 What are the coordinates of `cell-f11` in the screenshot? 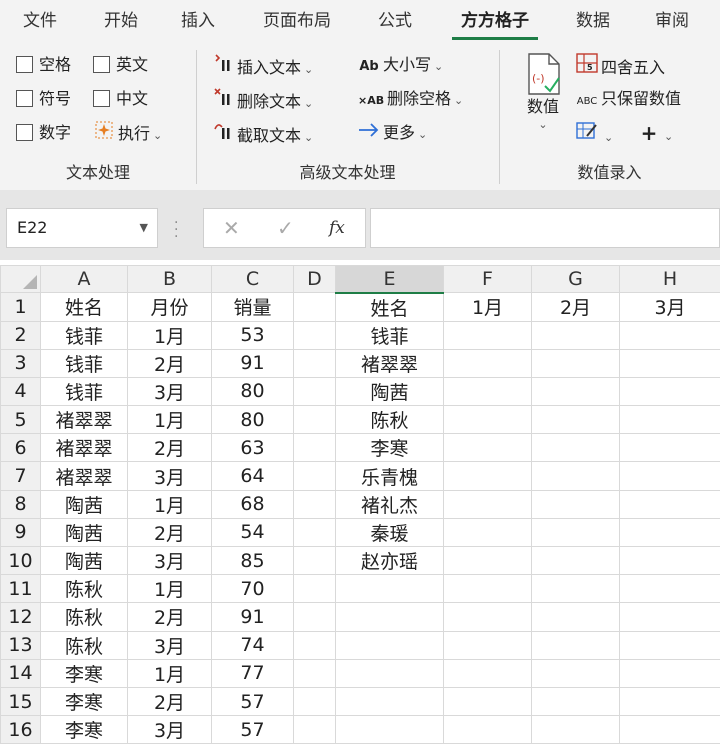 It's located at (487, 589).